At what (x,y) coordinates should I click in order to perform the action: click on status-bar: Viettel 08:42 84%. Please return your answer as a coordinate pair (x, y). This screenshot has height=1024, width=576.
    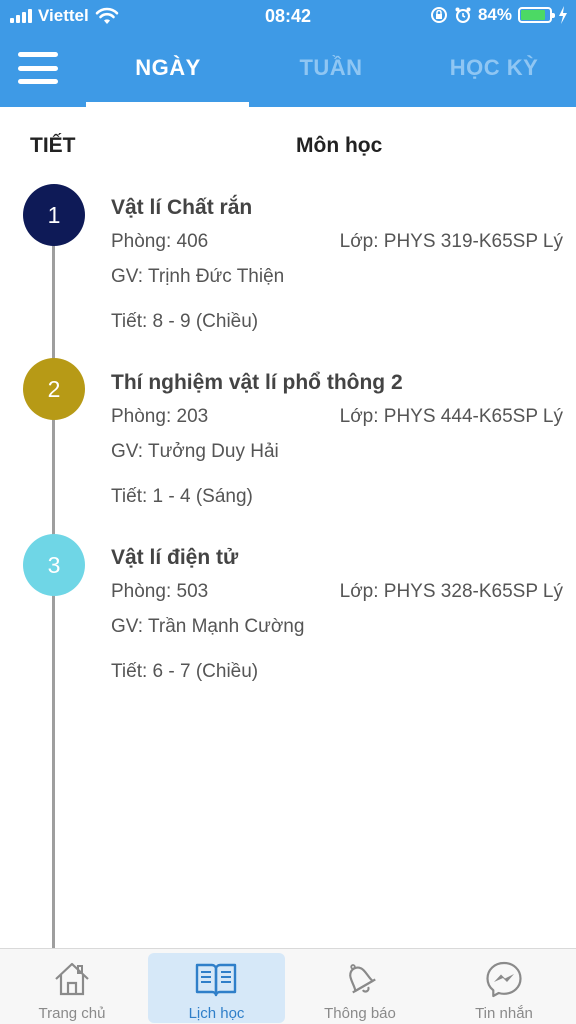
    Looking at the image, I should click on (288, 17).